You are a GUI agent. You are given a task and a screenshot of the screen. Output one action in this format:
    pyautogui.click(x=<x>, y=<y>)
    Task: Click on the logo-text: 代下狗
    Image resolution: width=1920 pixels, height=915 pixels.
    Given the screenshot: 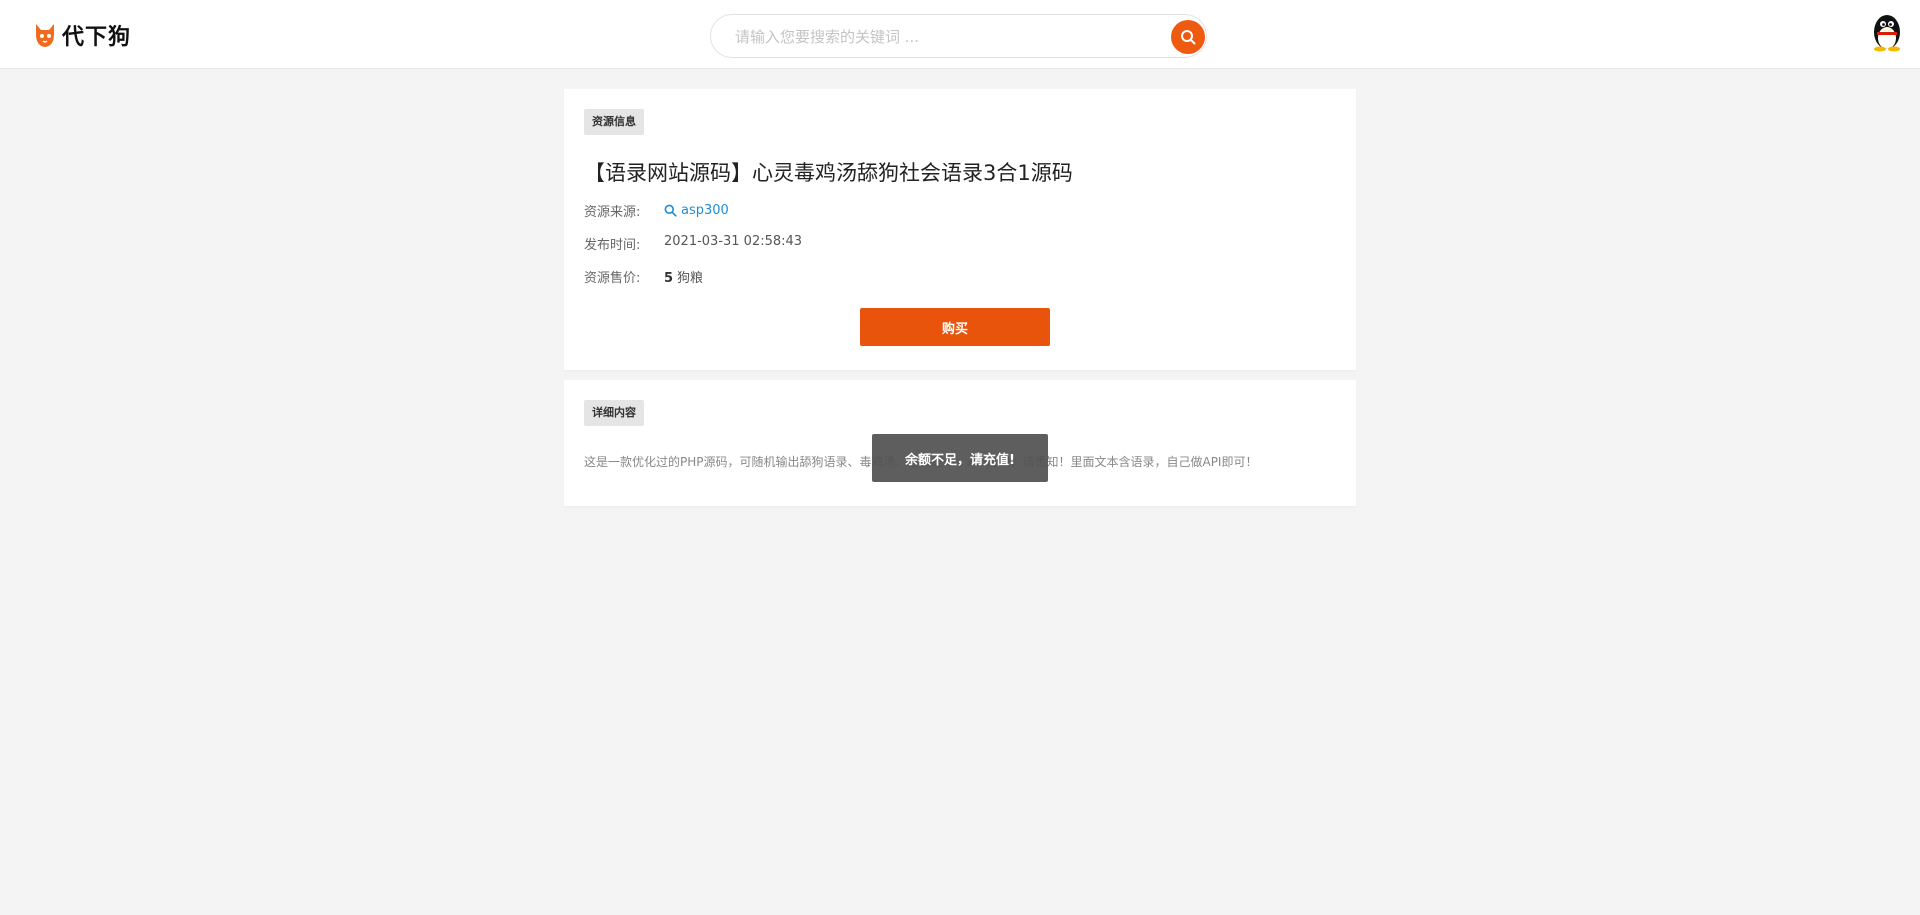 What is the action you would take?
    pyautogui.click(x=97, y=37)
    